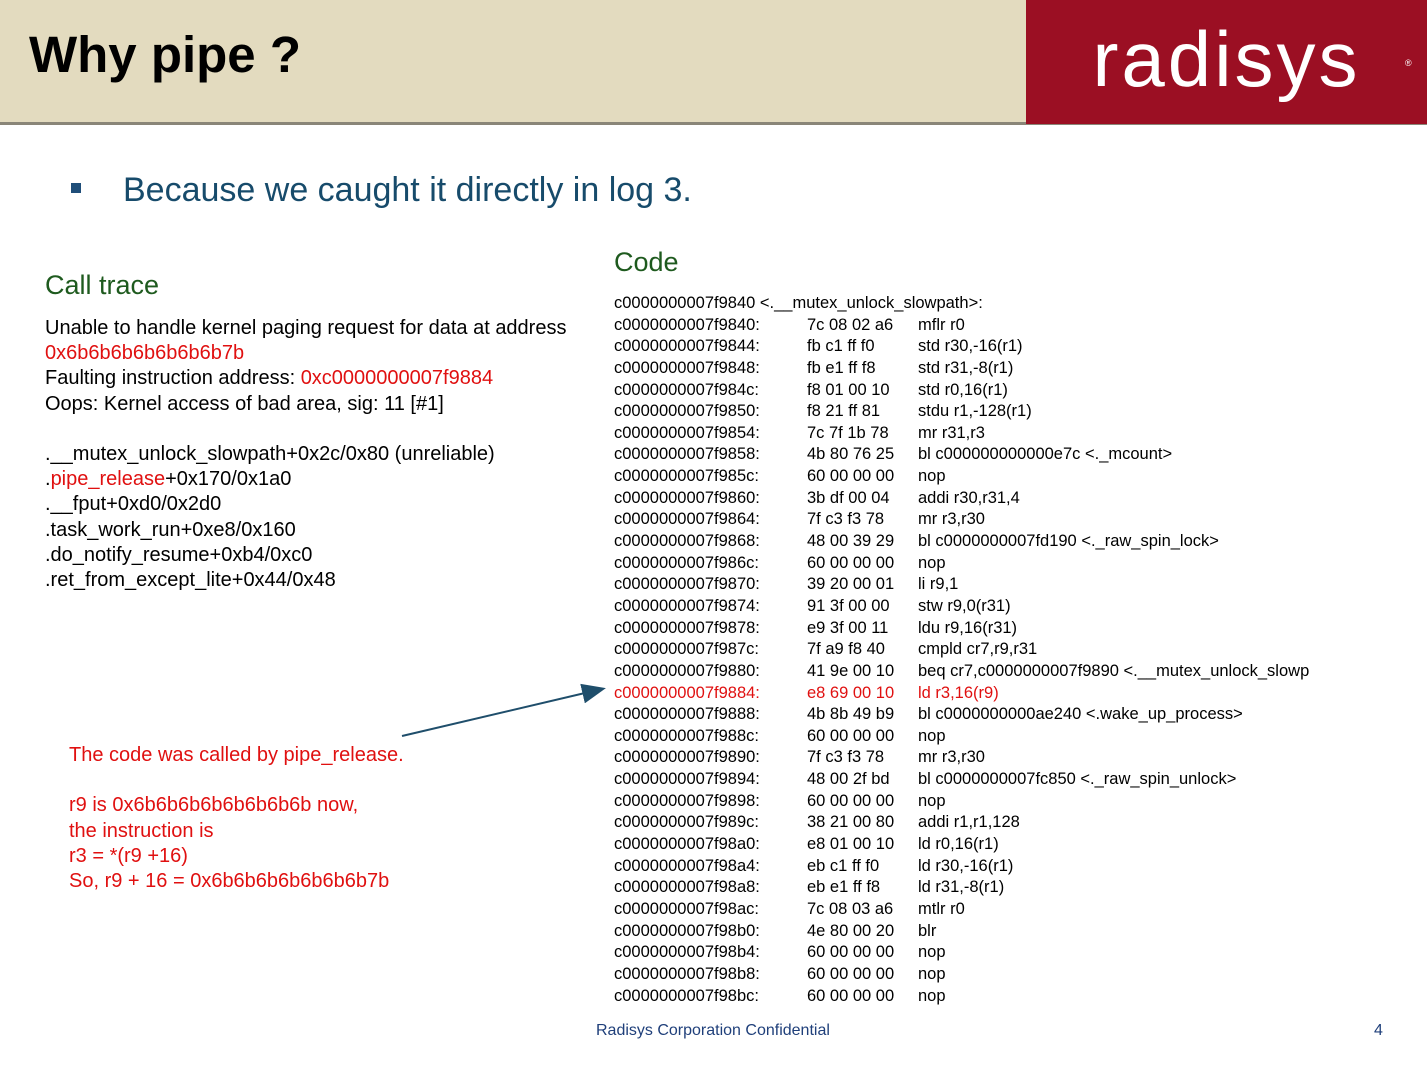  What do you see at coordinates (141, 830) in the screenshot?
I see `annotation-line: the instruction is` at bounding box center [141, 830].